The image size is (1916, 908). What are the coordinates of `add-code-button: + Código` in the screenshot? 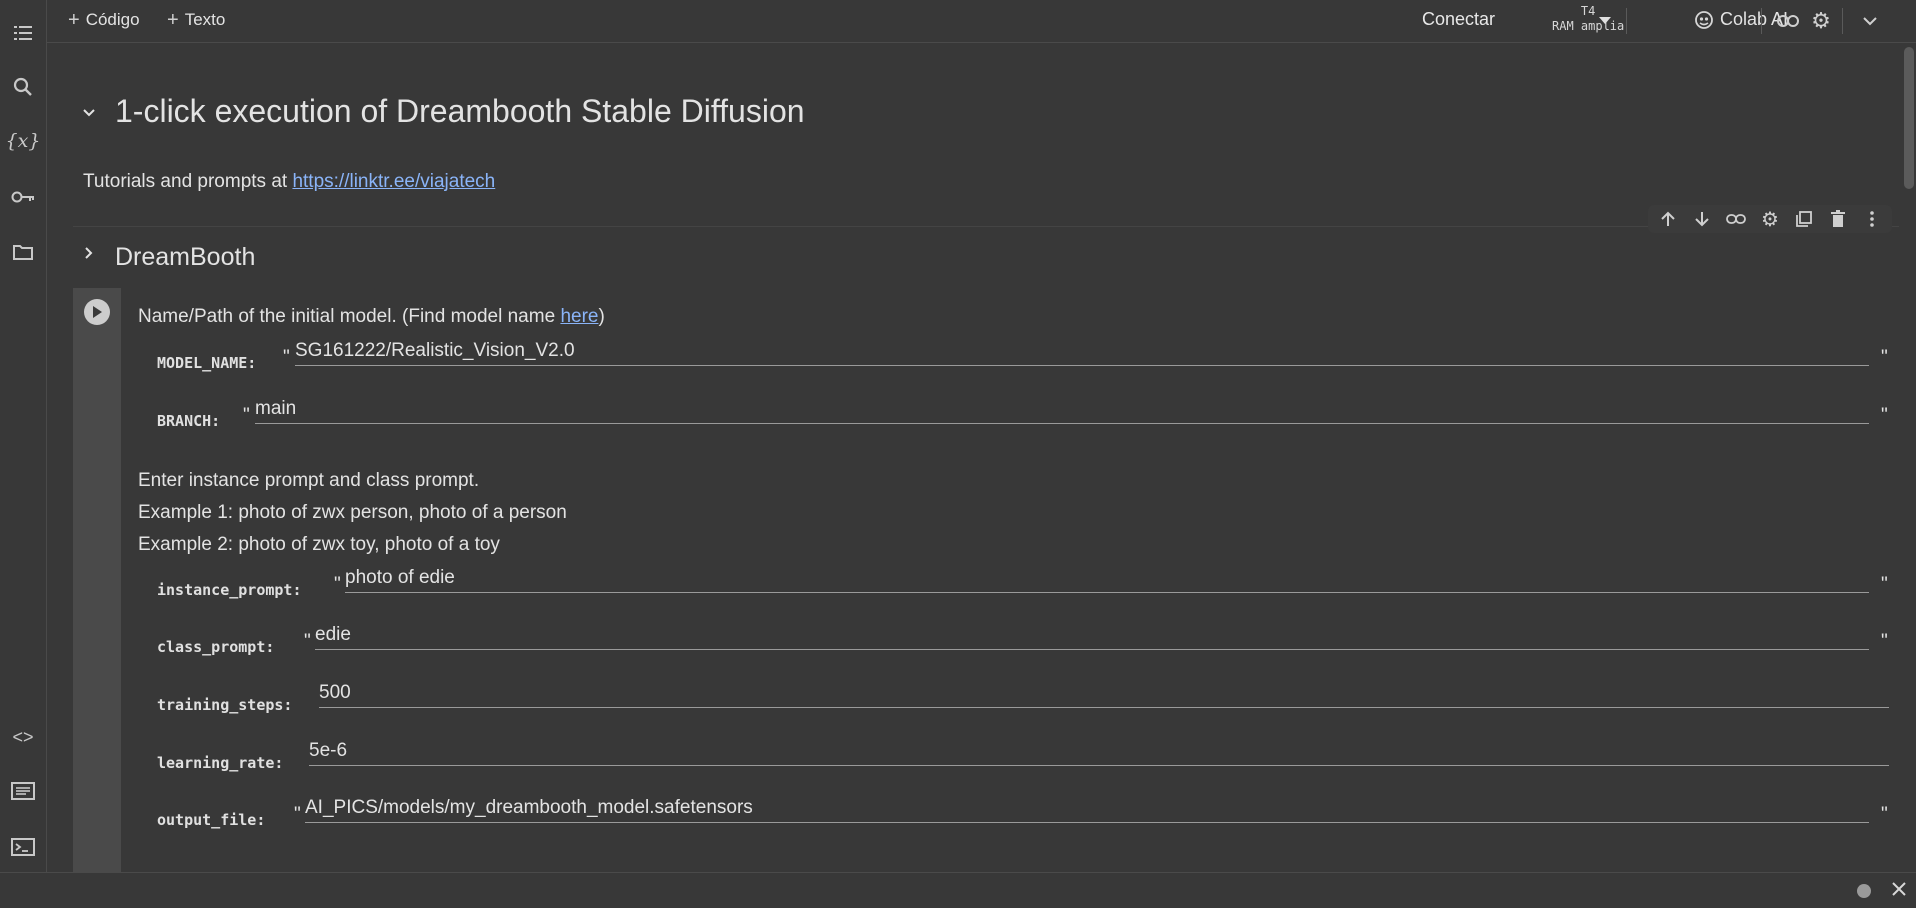 It's located at (104, 20).